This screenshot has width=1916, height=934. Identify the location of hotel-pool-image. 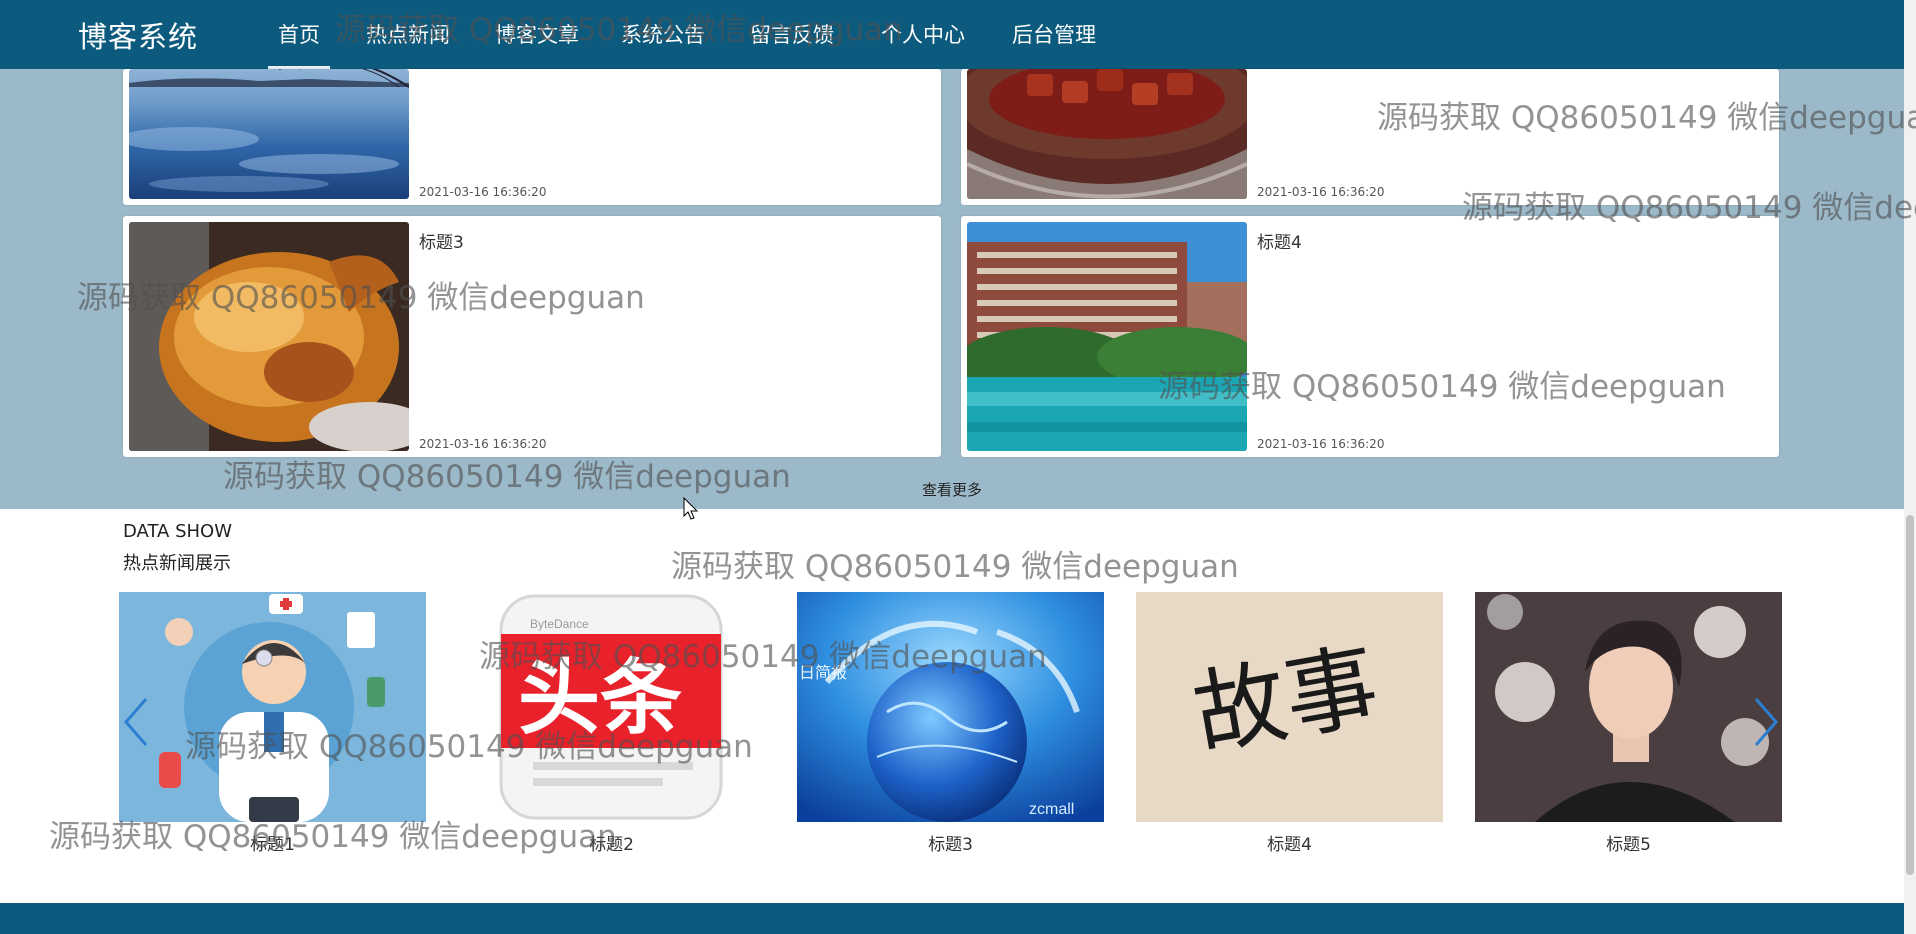
(1107, 336).